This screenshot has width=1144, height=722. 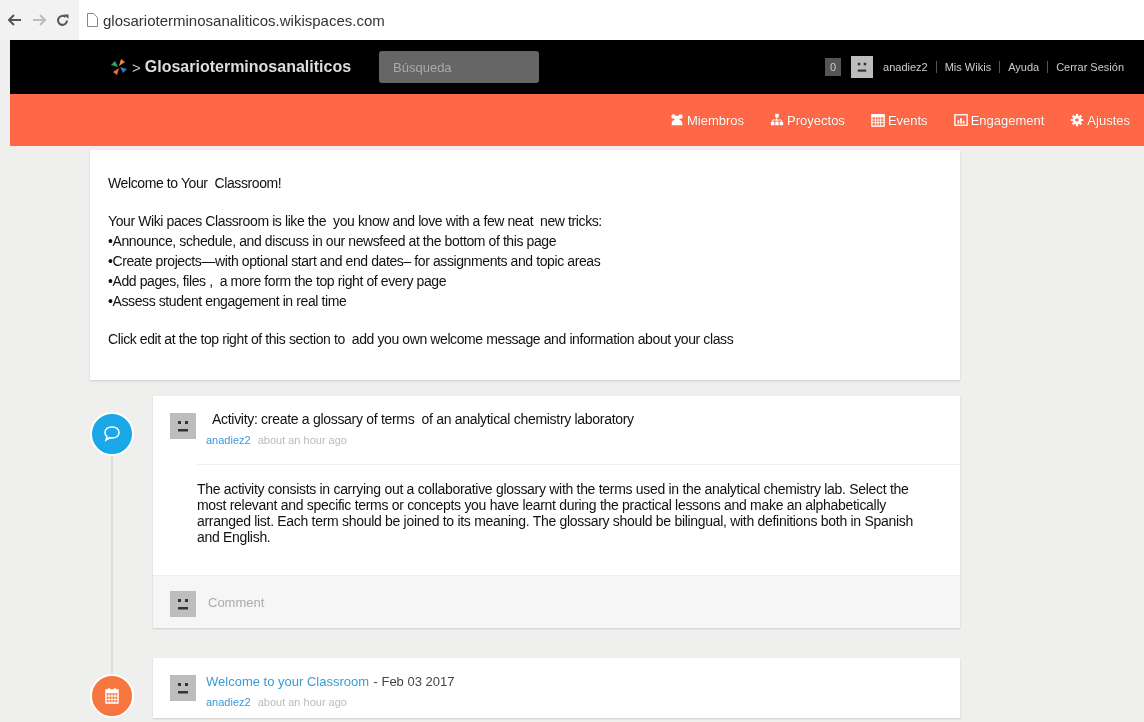 What do you see at coordinates (119, 67) in the screenshot?
I see `logo-icon` at bounding box center [119, 67].